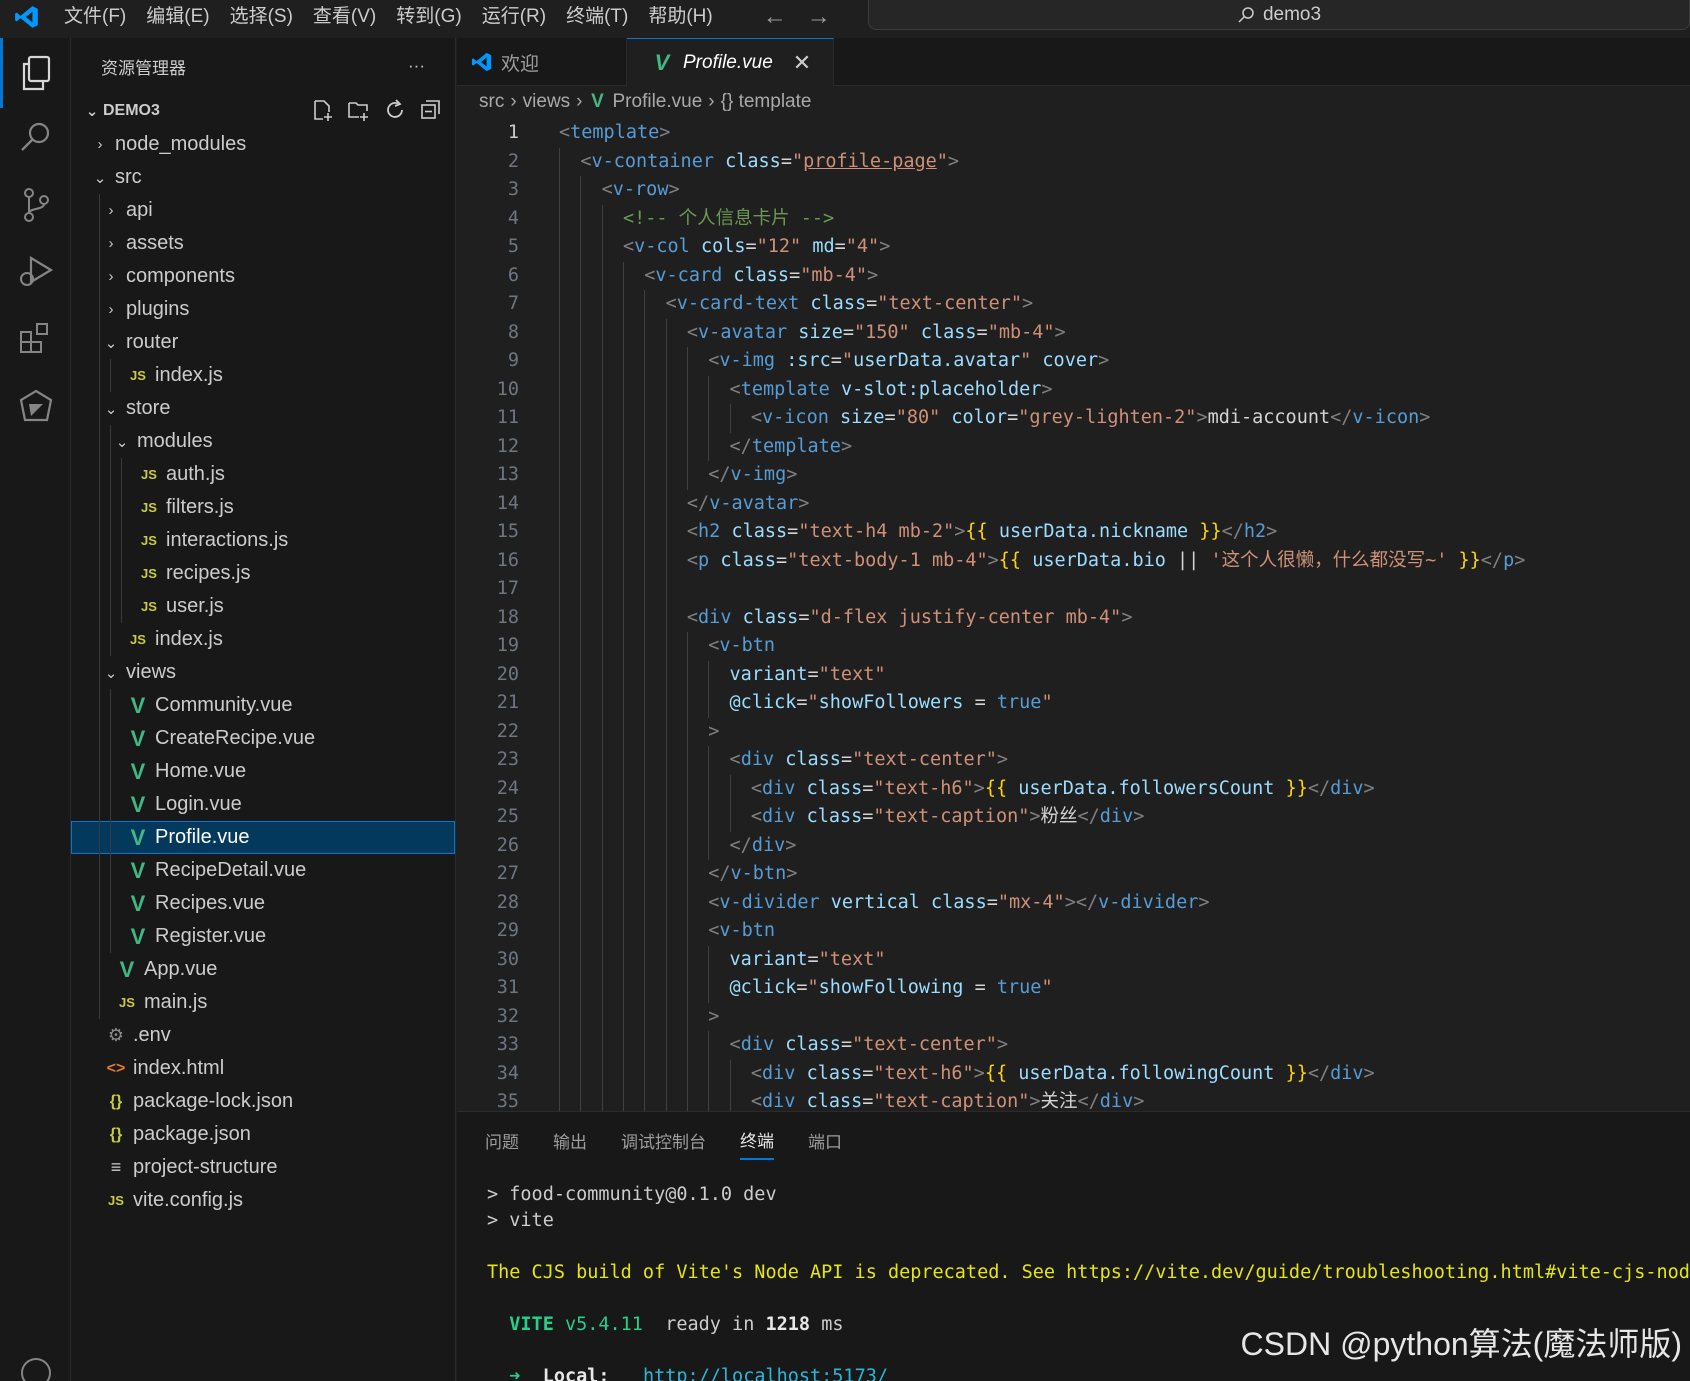 The height and width of the screenshot is (1381, 1690). Describe the element at coordinates (663, 1140) in the screenshot. I see `panel-tab-debug-console: 调试控制台` at that location.